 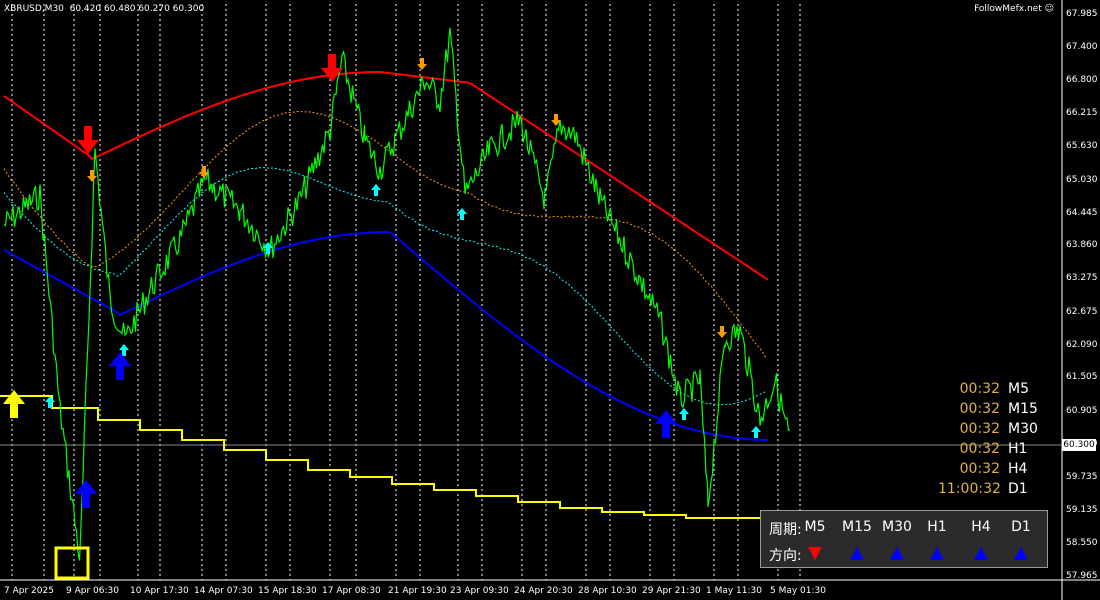 What do you see at coordinates (1082, 344) in the screenshot?
I see `price-tick-label: 62.090` at bounding box center [1082, 344].